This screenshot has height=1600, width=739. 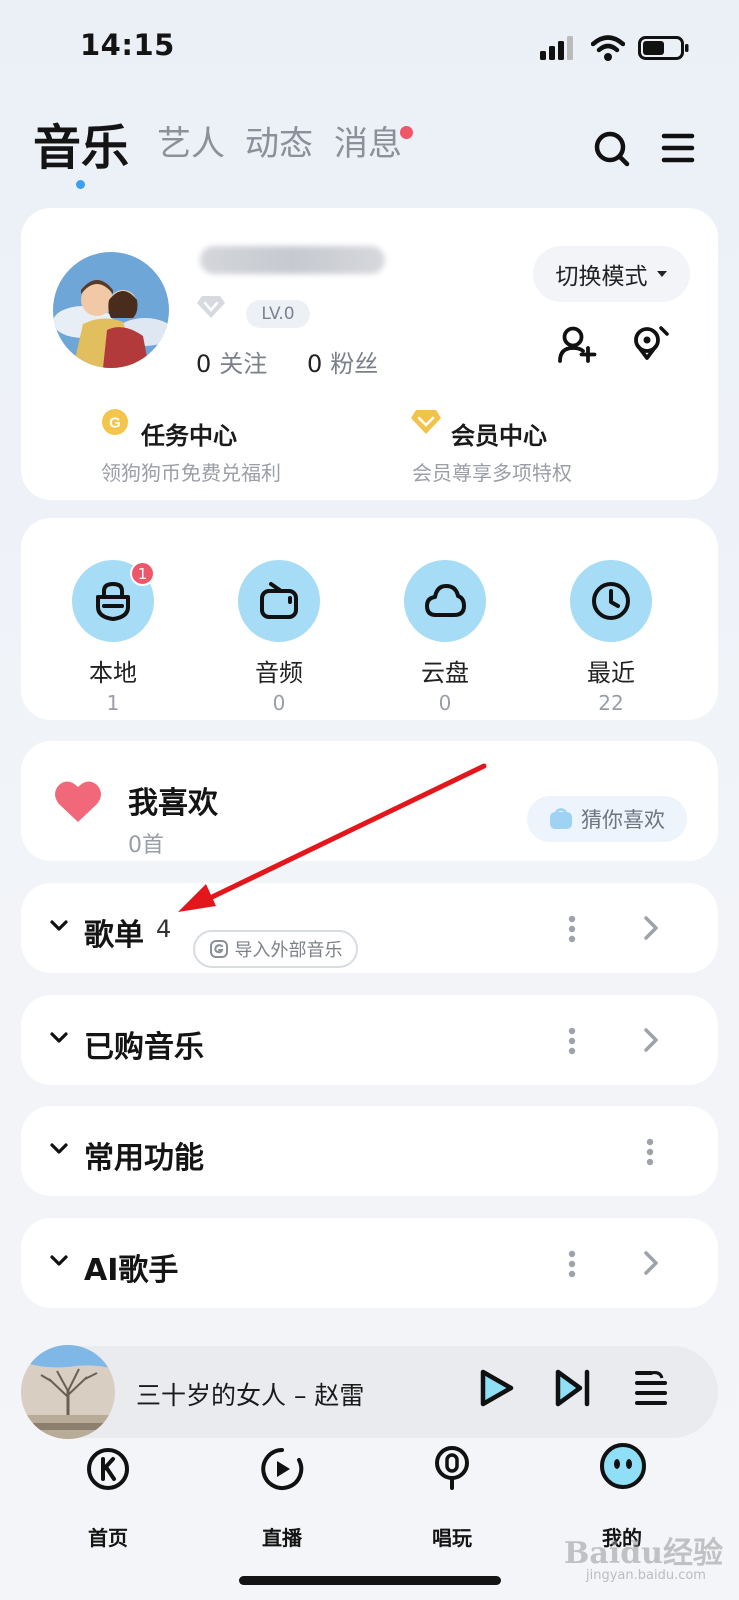 I want to click on import-external-music-label: 导入外部音乐, so click(x=288, y=950).